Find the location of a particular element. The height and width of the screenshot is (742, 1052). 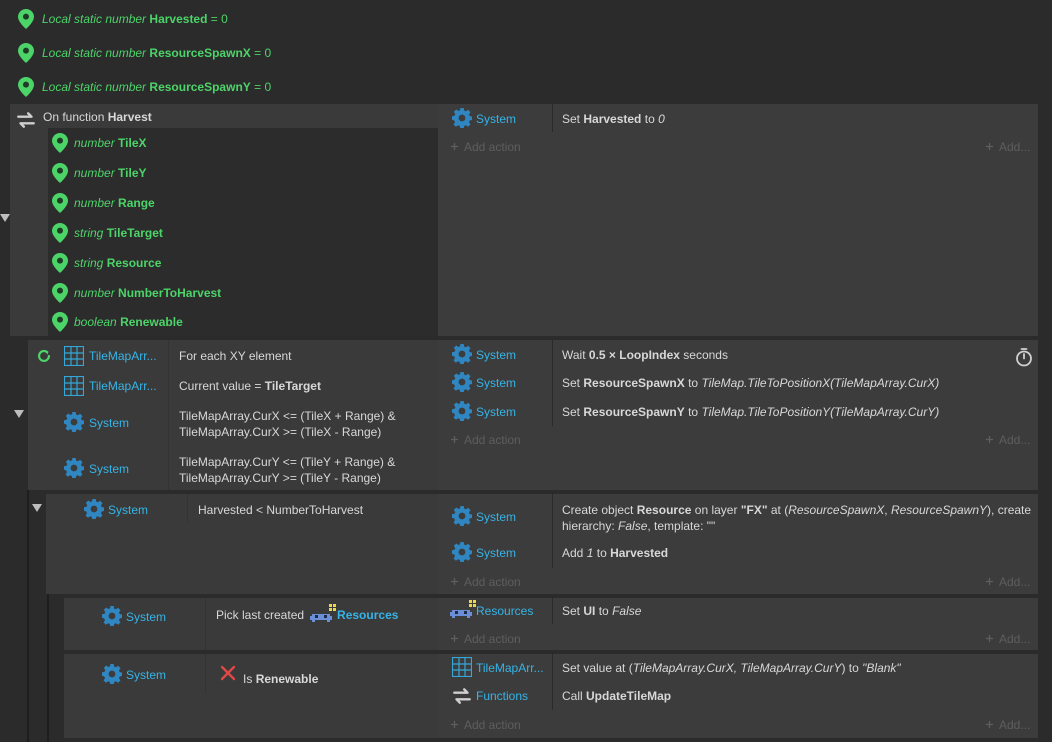

action-text: , is located at coordinates (886, 510).